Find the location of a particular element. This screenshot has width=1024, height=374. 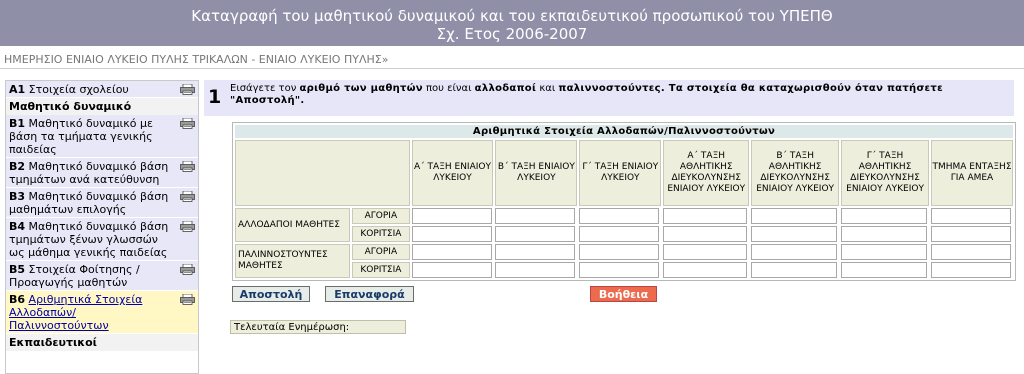

reset-button: Επαναφορά is located at coordinates (369, 294).